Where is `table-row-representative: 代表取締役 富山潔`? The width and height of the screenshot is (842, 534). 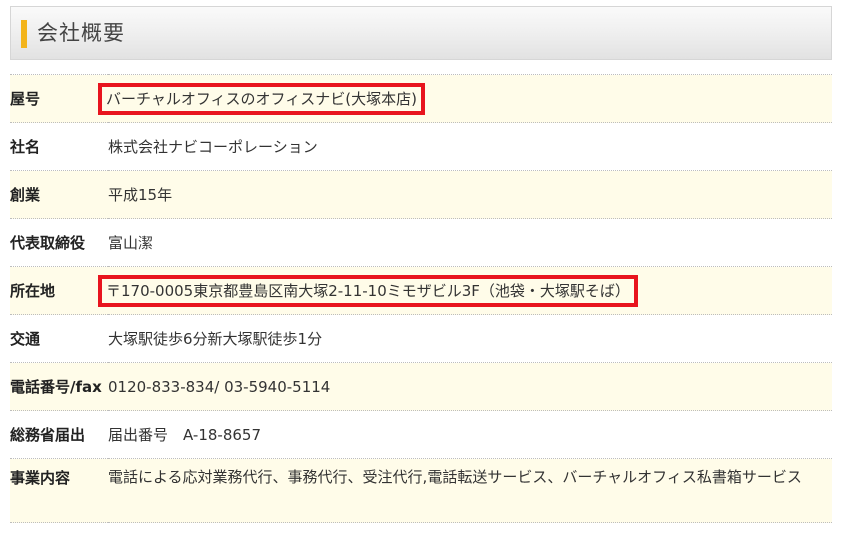
table-row-representative: 代表取締役 富山潔 is located at coordinates (421, 242).